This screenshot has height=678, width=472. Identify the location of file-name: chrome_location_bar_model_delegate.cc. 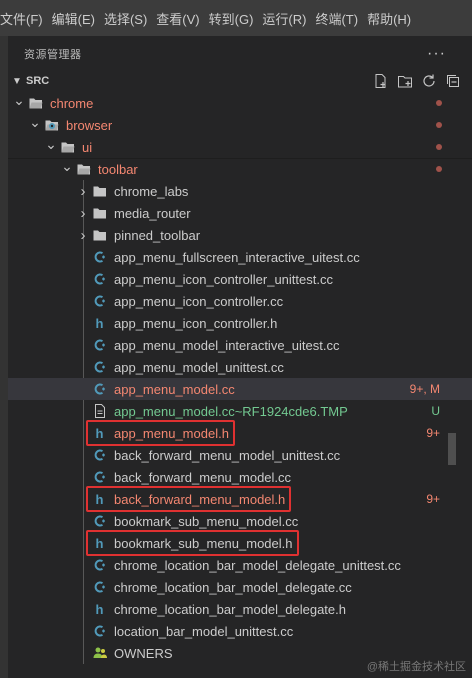
(233, 587).